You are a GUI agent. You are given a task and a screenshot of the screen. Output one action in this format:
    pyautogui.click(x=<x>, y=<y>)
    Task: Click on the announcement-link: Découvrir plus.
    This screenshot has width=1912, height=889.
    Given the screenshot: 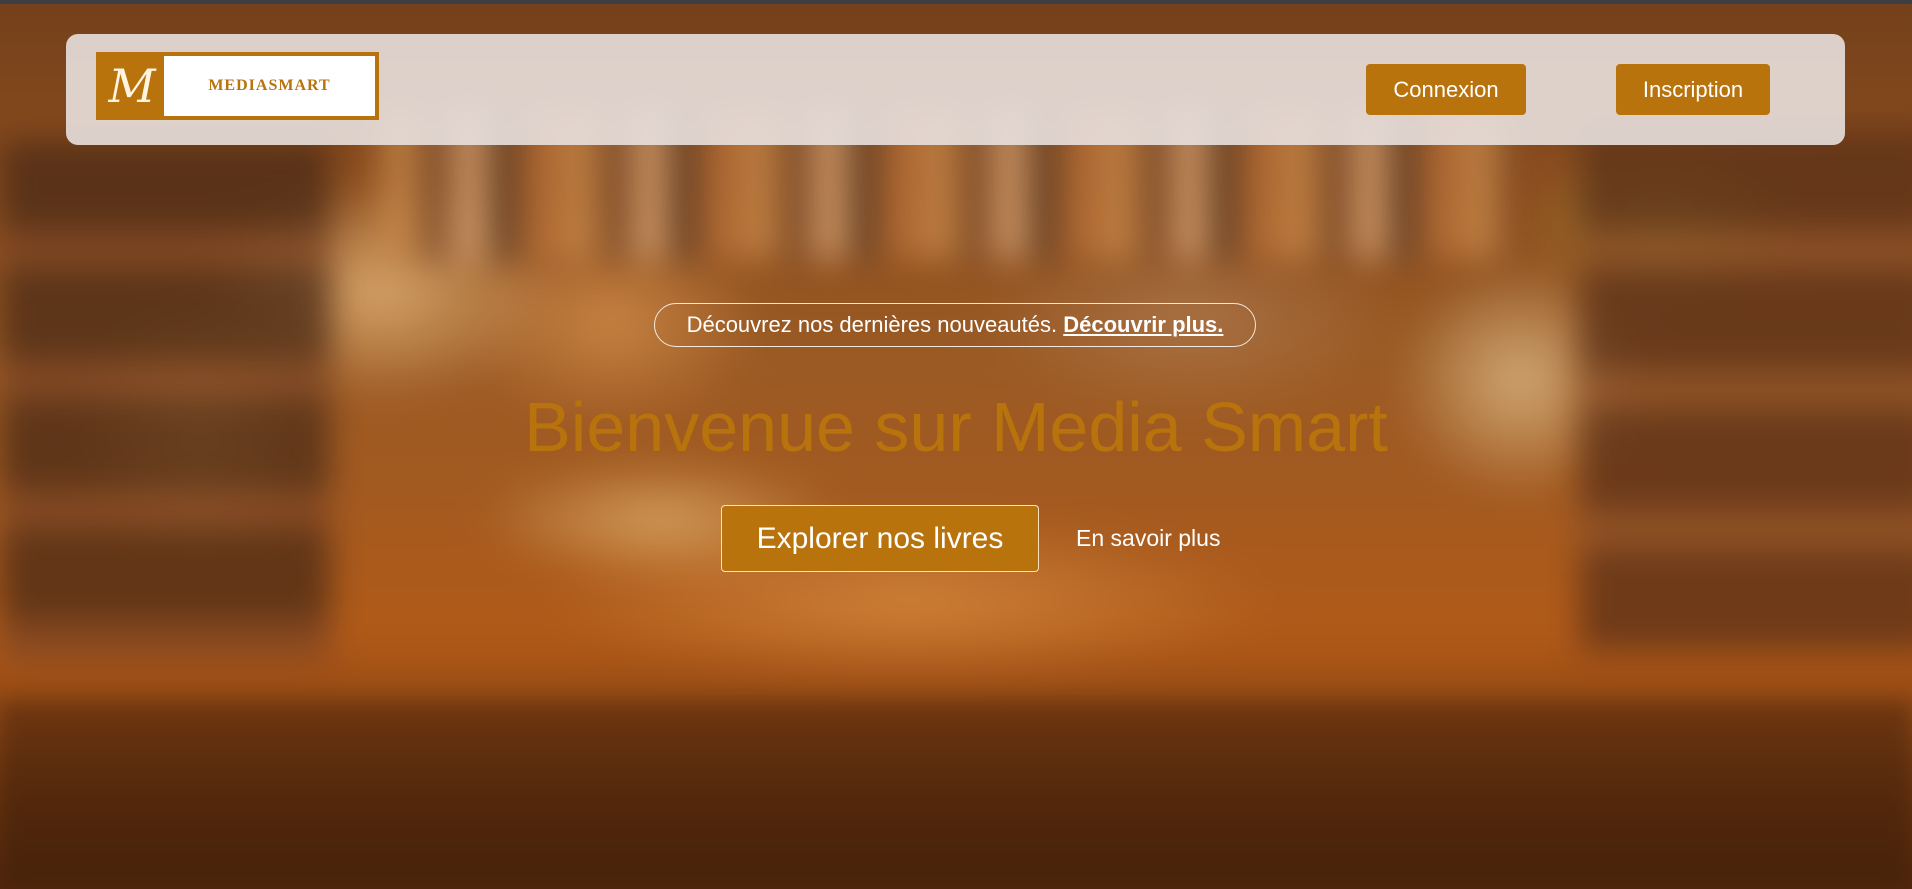 What is the action you would take?
    pyautogui.click(x=1143, y=324)
    